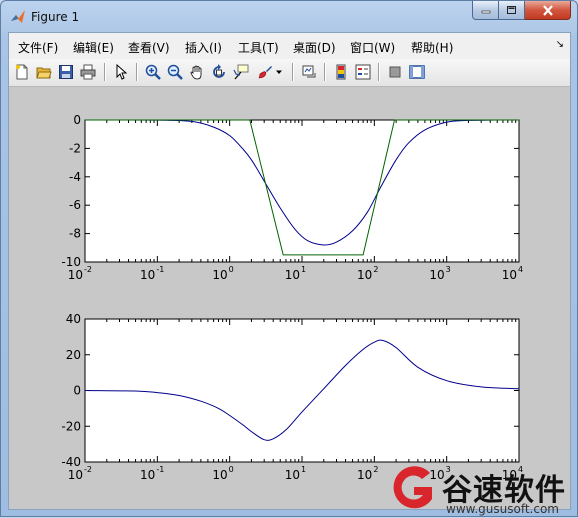 Image resolution: width=578 pixels, height=518 pixels. What do you see at coordinates (372, 47) in the screenshot?
I see `menu-window: 窗口(W)` at bounding box center [372, 47].